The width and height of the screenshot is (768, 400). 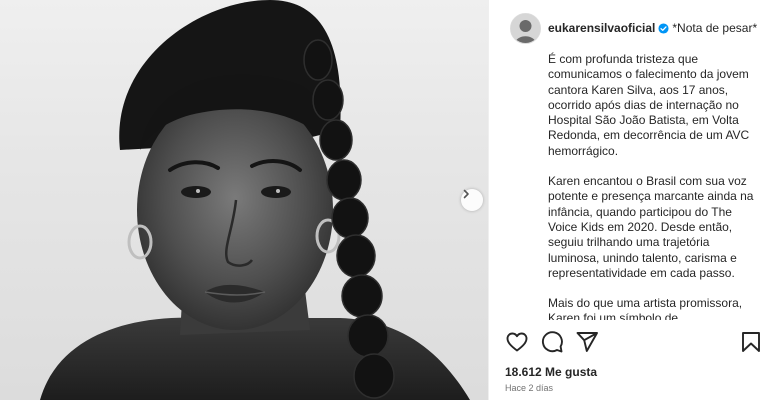 I want to click on post-timestamp: Hace 2 días, so click(x=529, y=388).